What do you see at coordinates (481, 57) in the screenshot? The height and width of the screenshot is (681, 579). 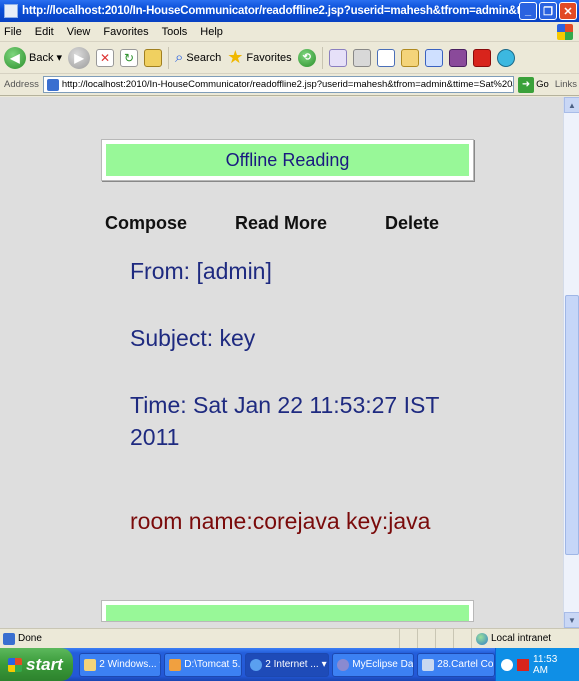 I see `antivirus-button` at bounding box center [481, 57].